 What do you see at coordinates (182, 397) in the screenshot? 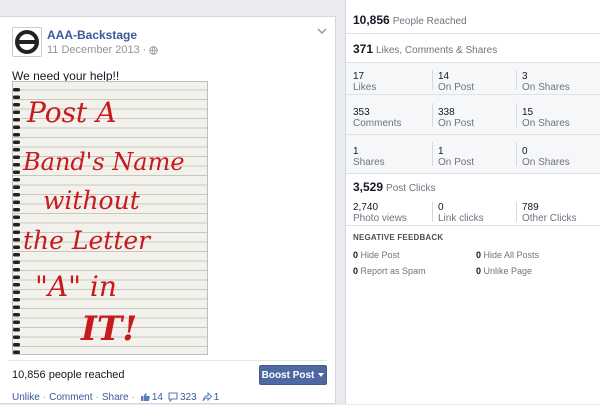
I see `comment-count: 323` at bounding box center [182, 397].